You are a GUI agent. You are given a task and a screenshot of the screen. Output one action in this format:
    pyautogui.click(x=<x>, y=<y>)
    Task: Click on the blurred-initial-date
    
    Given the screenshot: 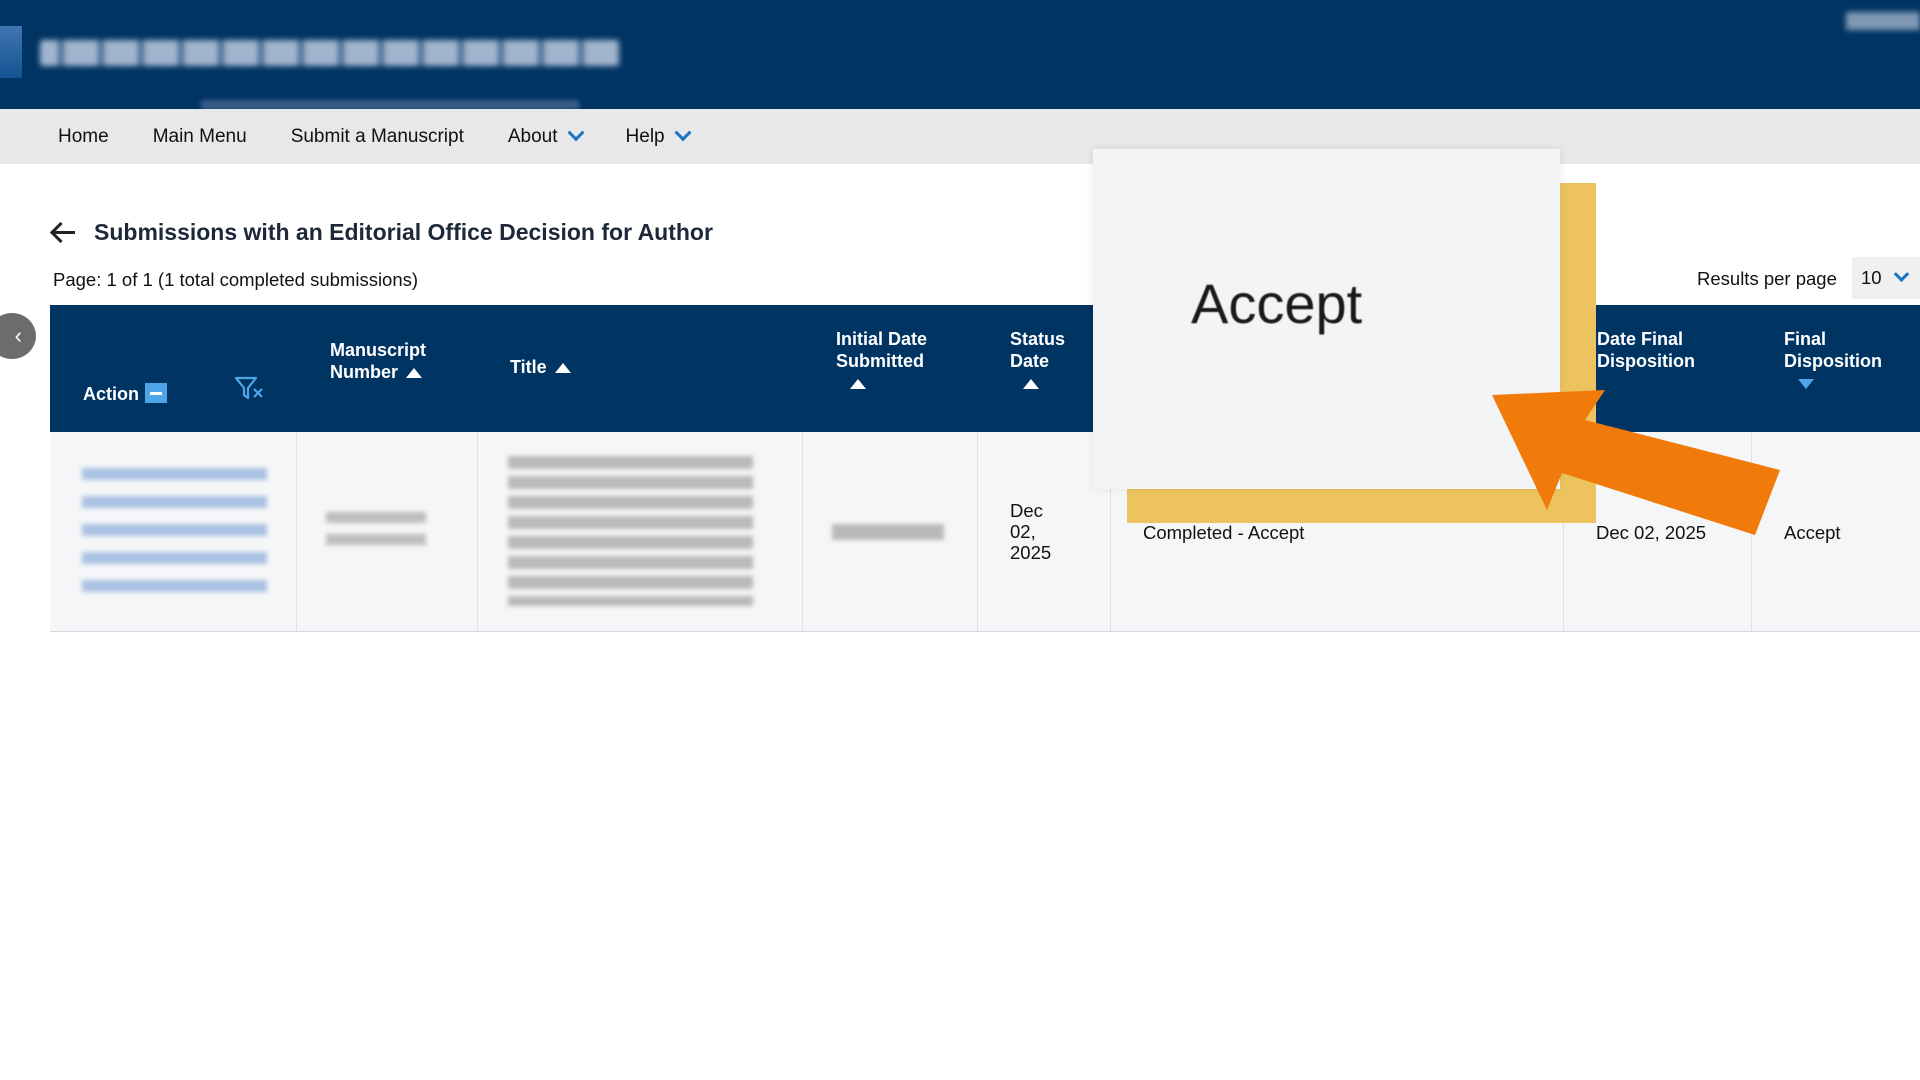 What is the action you would take?
    pyautogui.click(x=888, y=532)
    